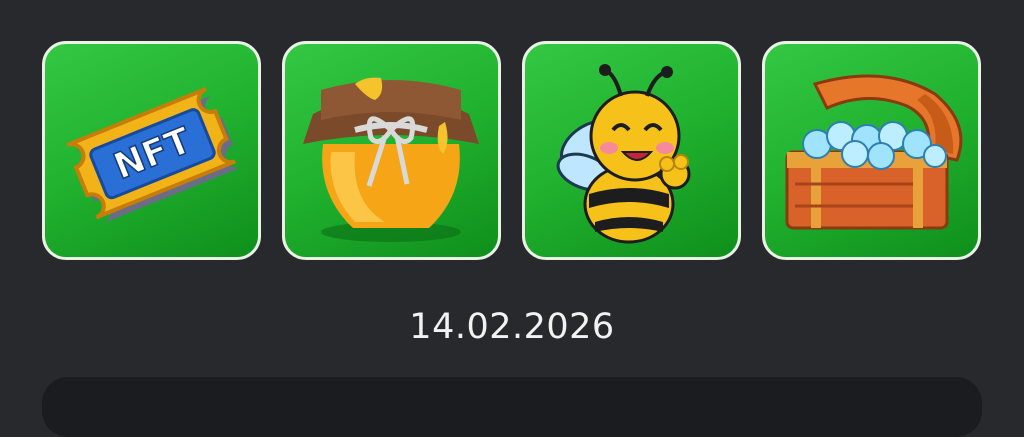 Image resolution: width=1024 pixels, height=437 pixels. I want to click on bee-icon, so click(623, 154).